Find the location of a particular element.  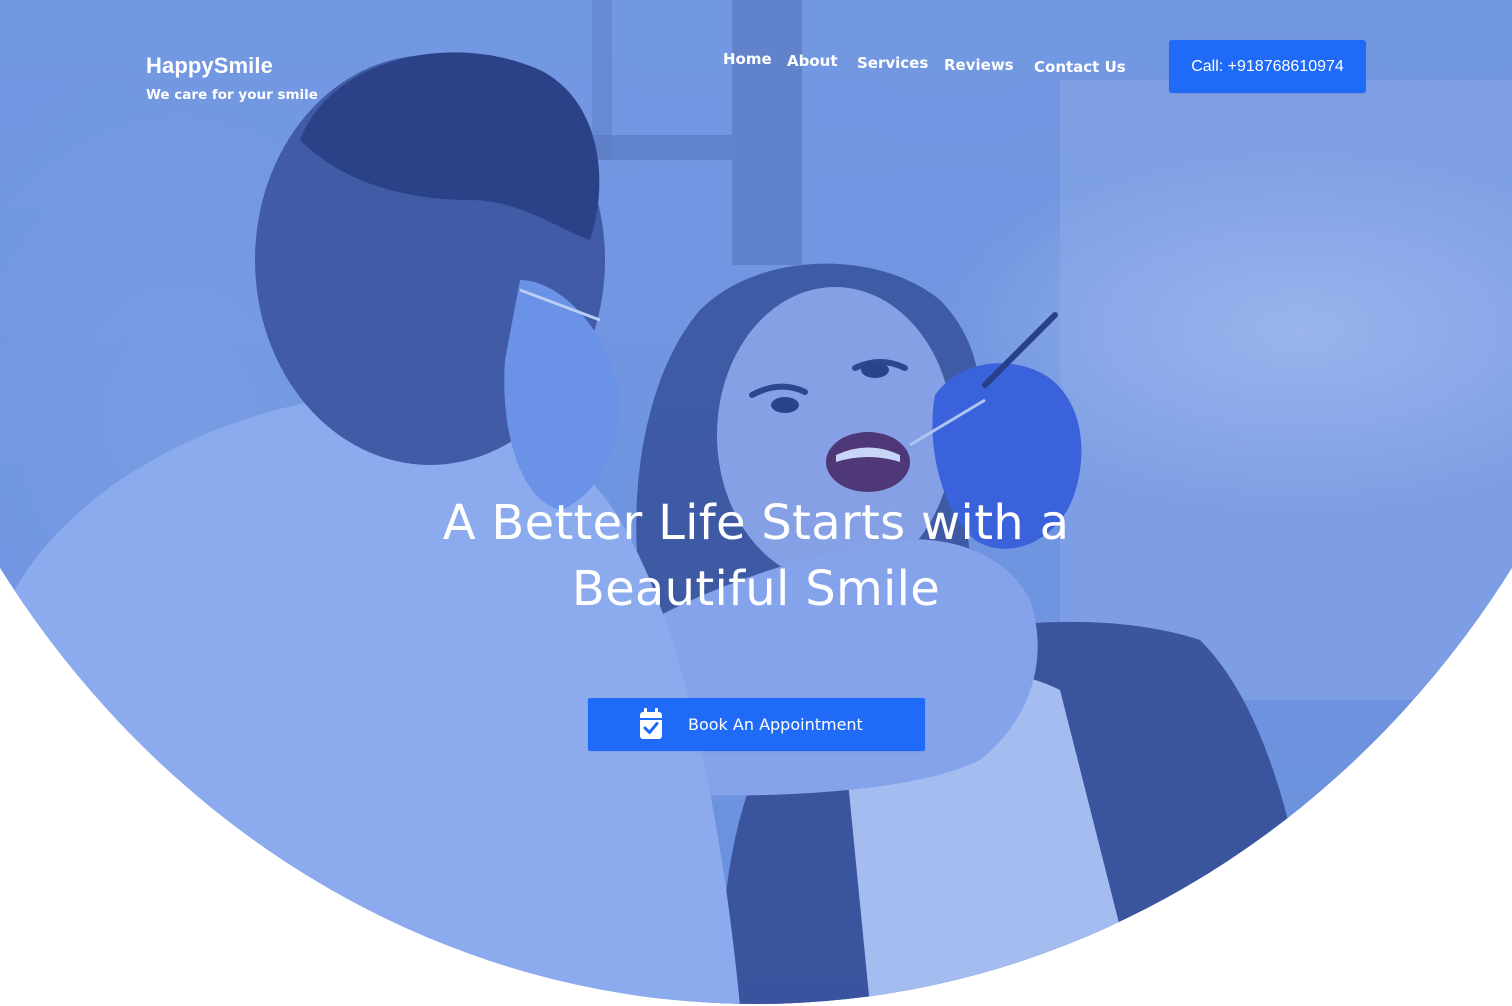

call-button-label: Call: +918768610974 is located at coordinates (1267, 66).